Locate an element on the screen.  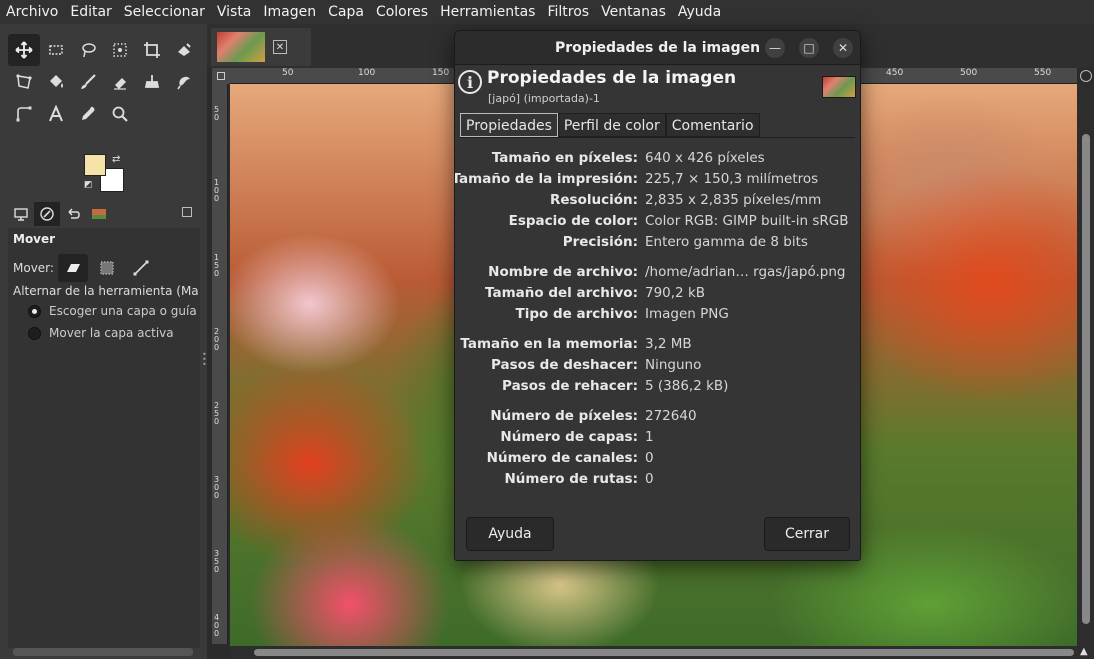
dock-menu-icon is located at coordinates (187, 212).